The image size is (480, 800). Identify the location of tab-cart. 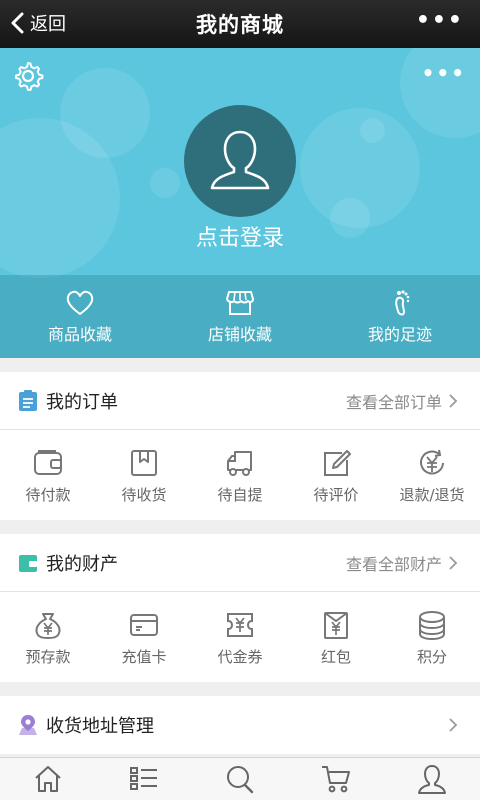
(336, 779).